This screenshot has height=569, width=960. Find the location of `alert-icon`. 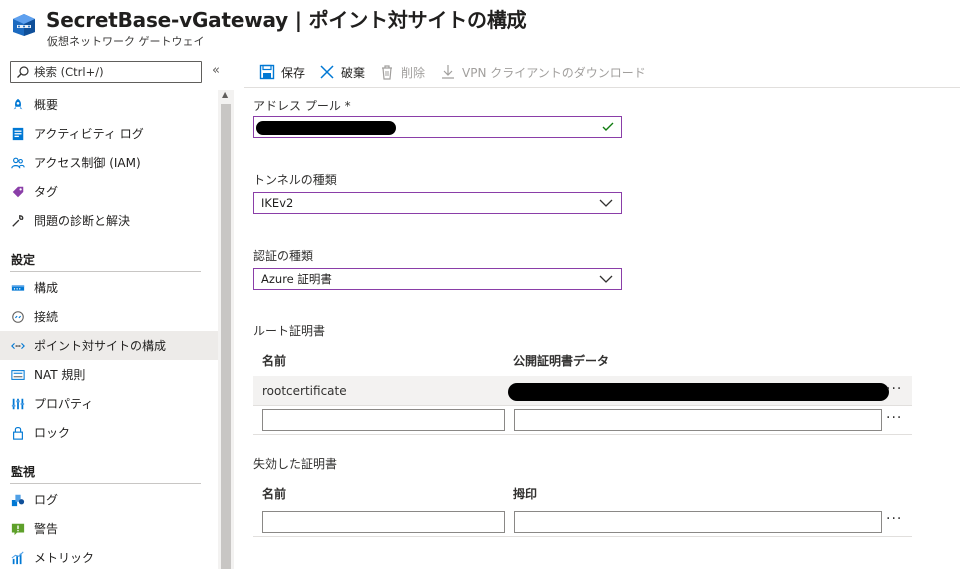

alert-icon is located at coordinates (18, 529).